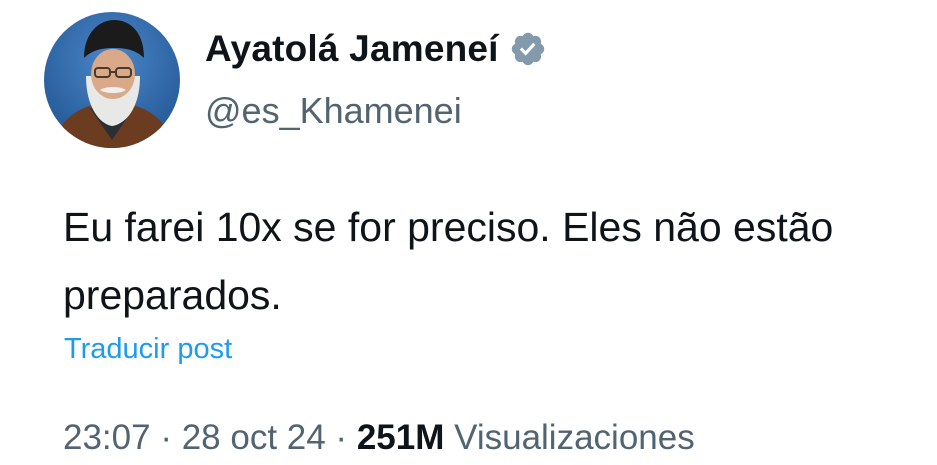  Describe the element at coordinates (254, 437) in the screenshot. I see `tweet-date: 28 oct 24` at that location.